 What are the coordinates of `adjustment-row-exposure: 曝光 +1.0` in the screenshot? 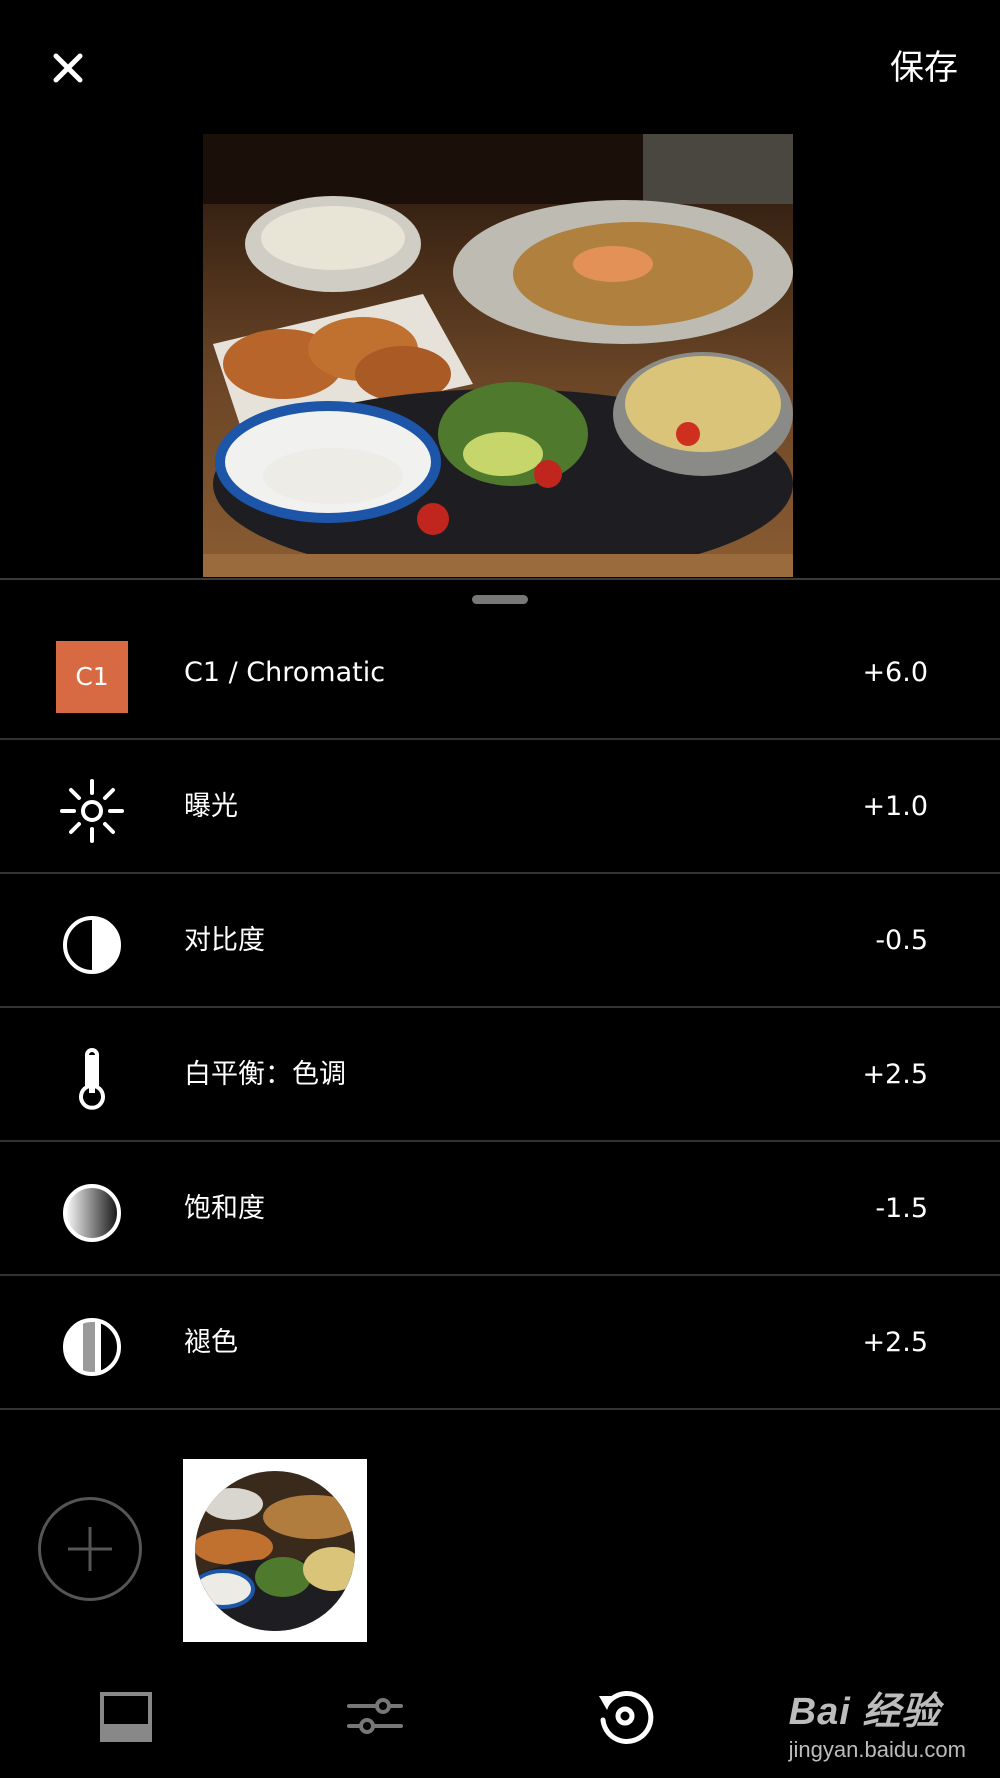 It's located at (500, 807).